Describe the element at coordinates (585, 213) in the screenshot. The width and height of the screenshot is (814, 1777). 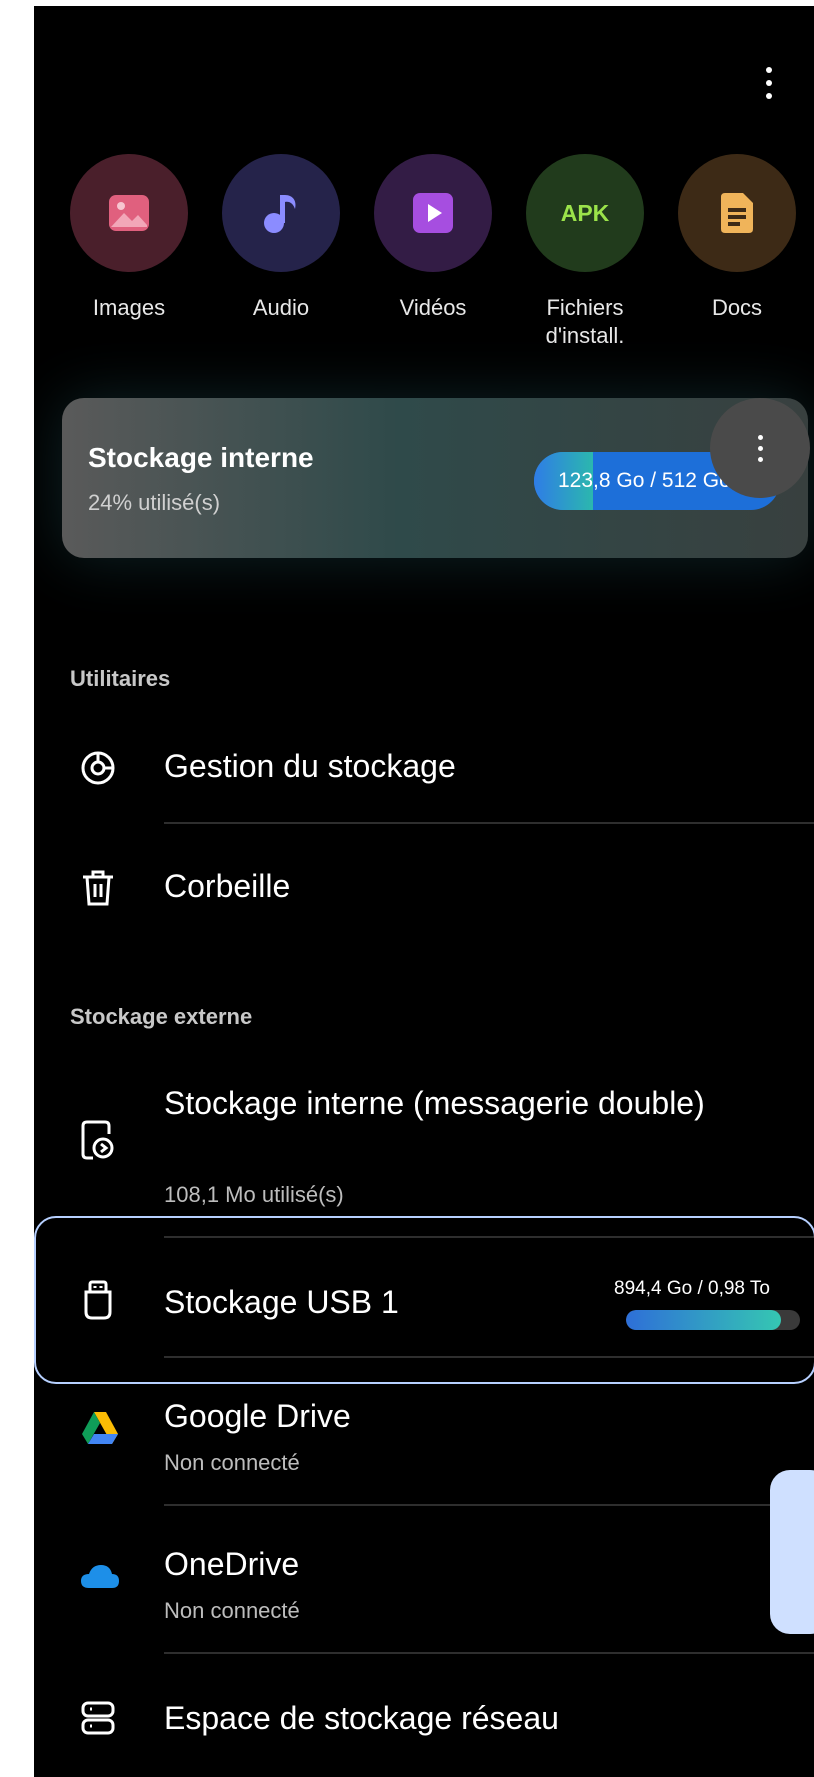
I see `apk-icon: APK` at that location.